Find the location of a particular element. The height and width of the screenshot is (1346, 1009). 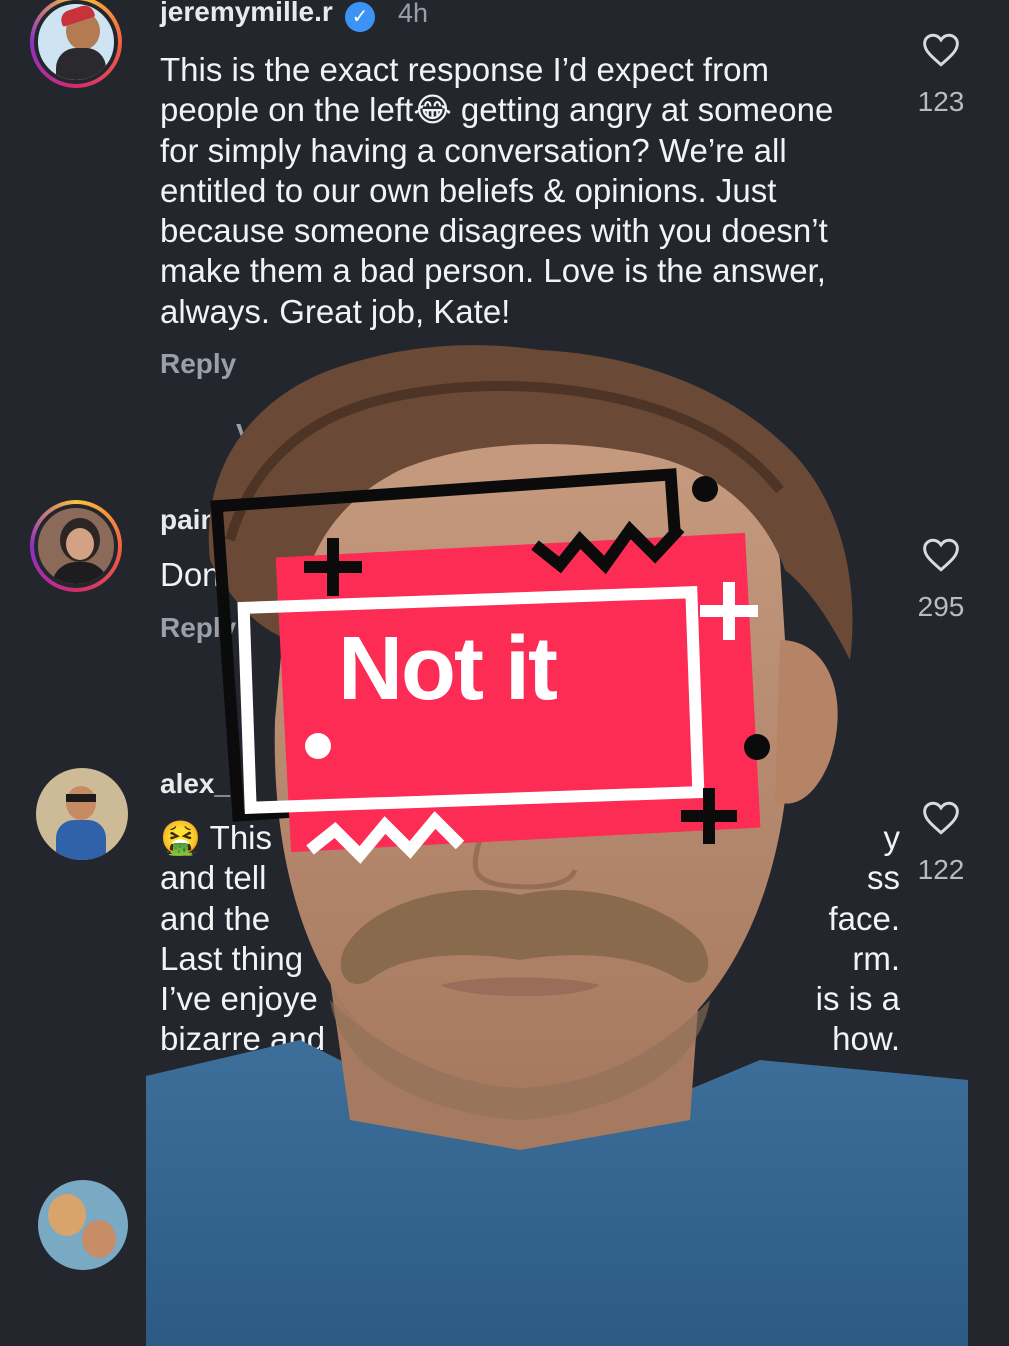

sticker-text: Not it is located at coordinates (448, 669).